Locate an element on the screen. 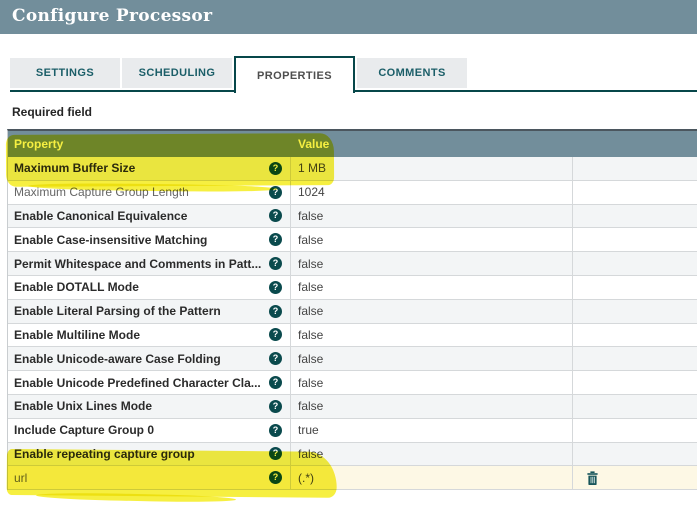 This screenshot has width=697, height=508. required-field-note: Required field is located at coordinates (52, 112).